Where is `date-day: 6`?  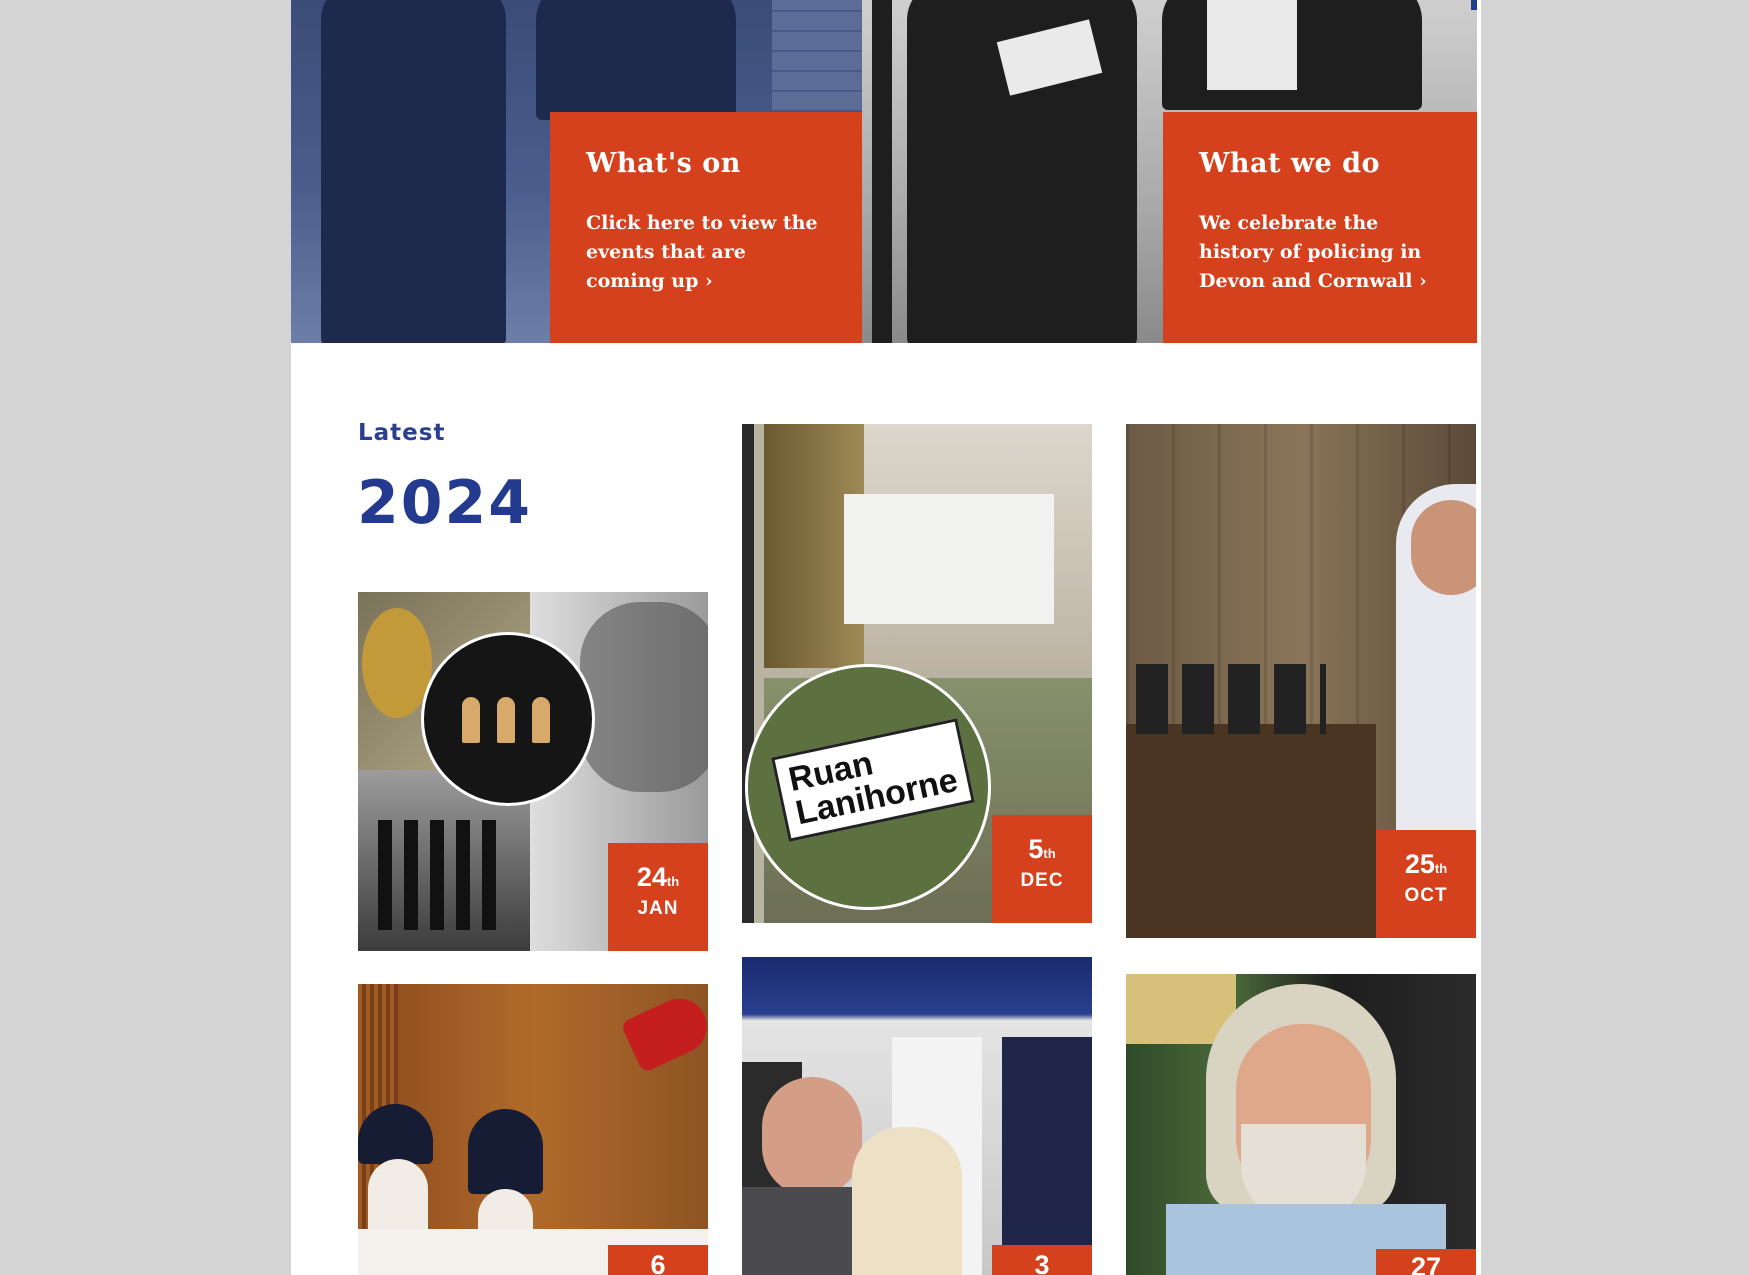 date-day: 6 is located at coordinates (658, 1263).